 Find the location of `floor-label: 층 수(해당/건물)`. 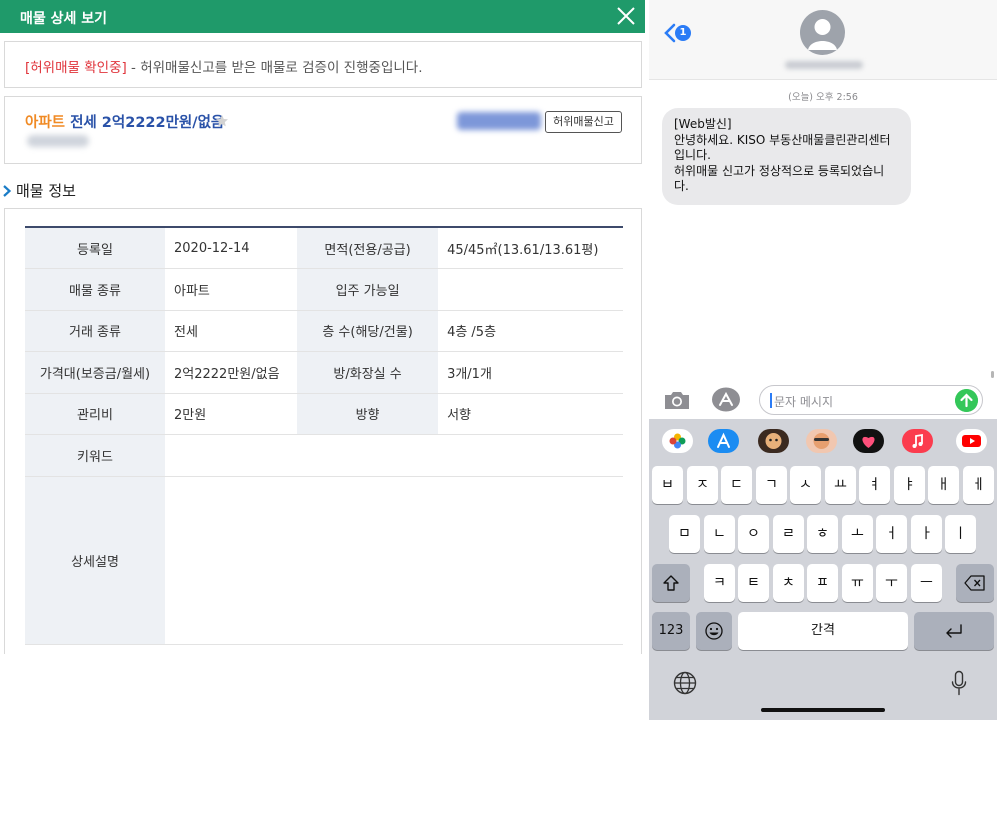

floor-label: 층 수(해당/건물) is located at coordinates (368, 331).